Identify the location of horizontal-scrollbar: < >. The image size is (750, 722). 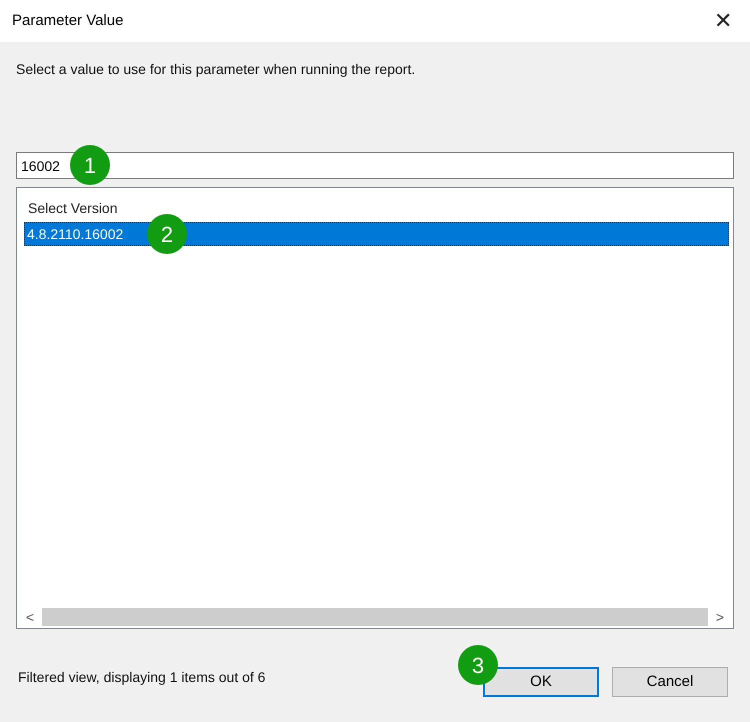
(375, 617).